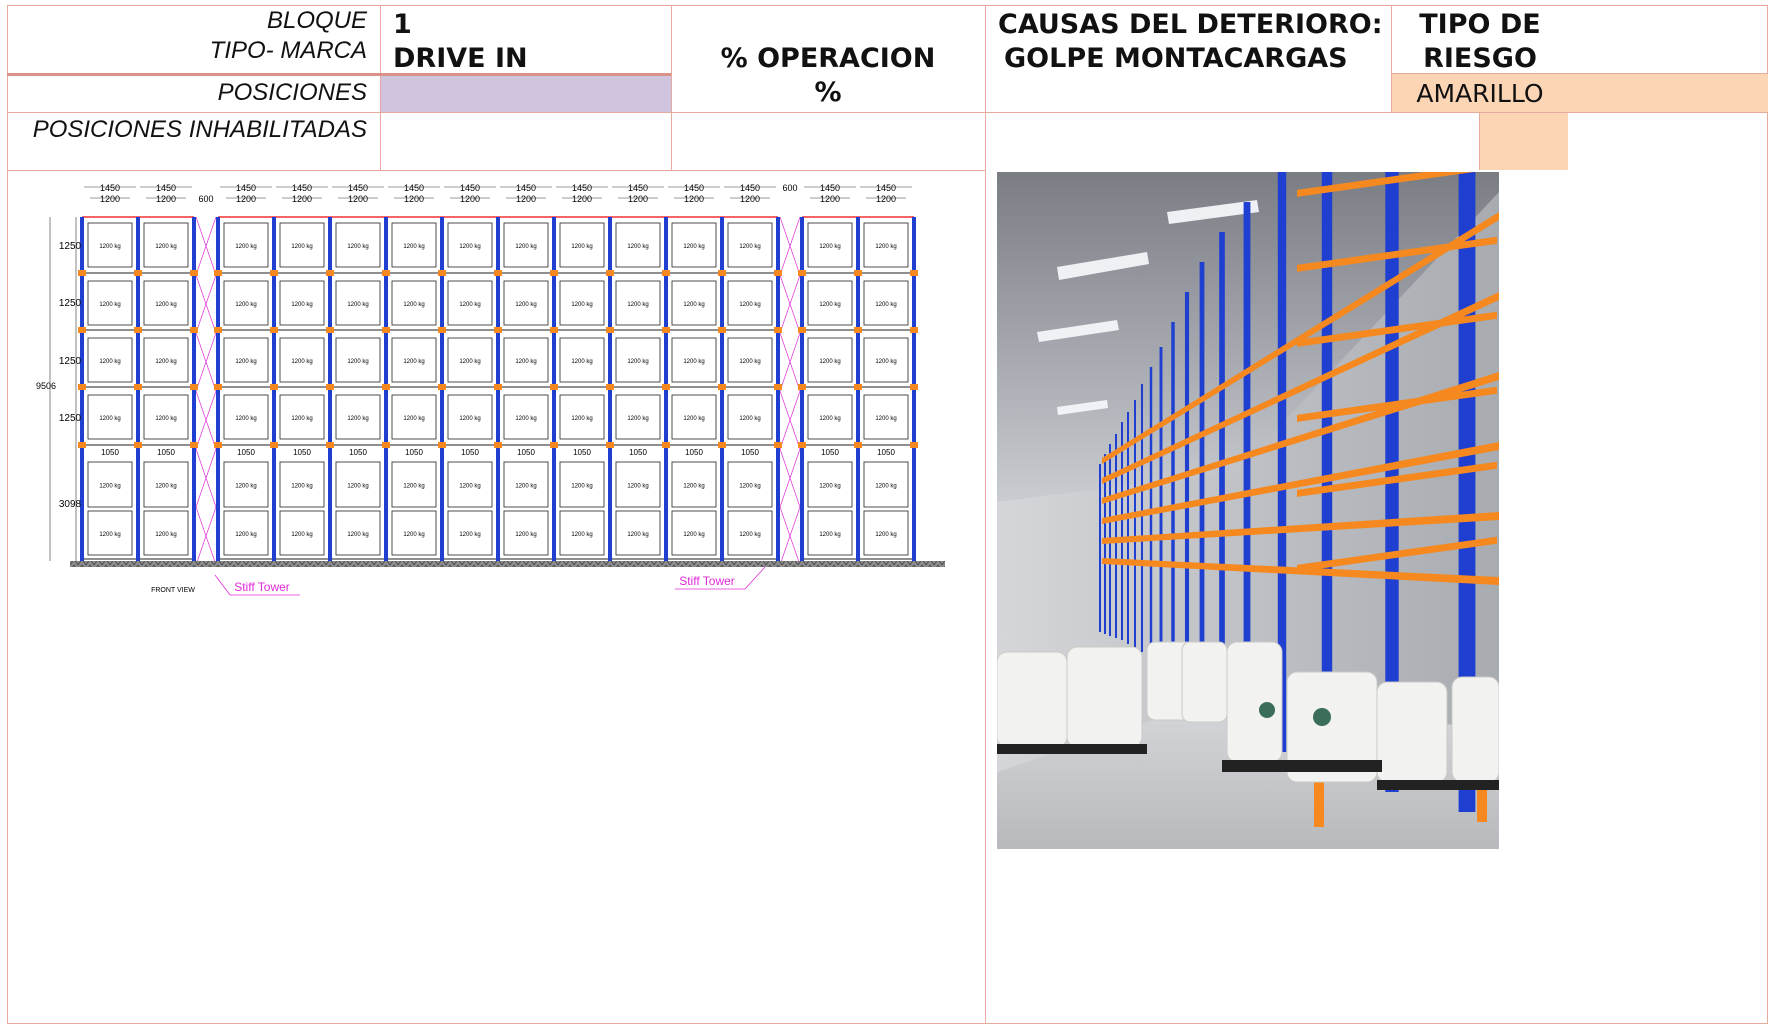 This screenshot has height=1024, width=1769. I want to click on gap-width: 600, so click(205, 199).